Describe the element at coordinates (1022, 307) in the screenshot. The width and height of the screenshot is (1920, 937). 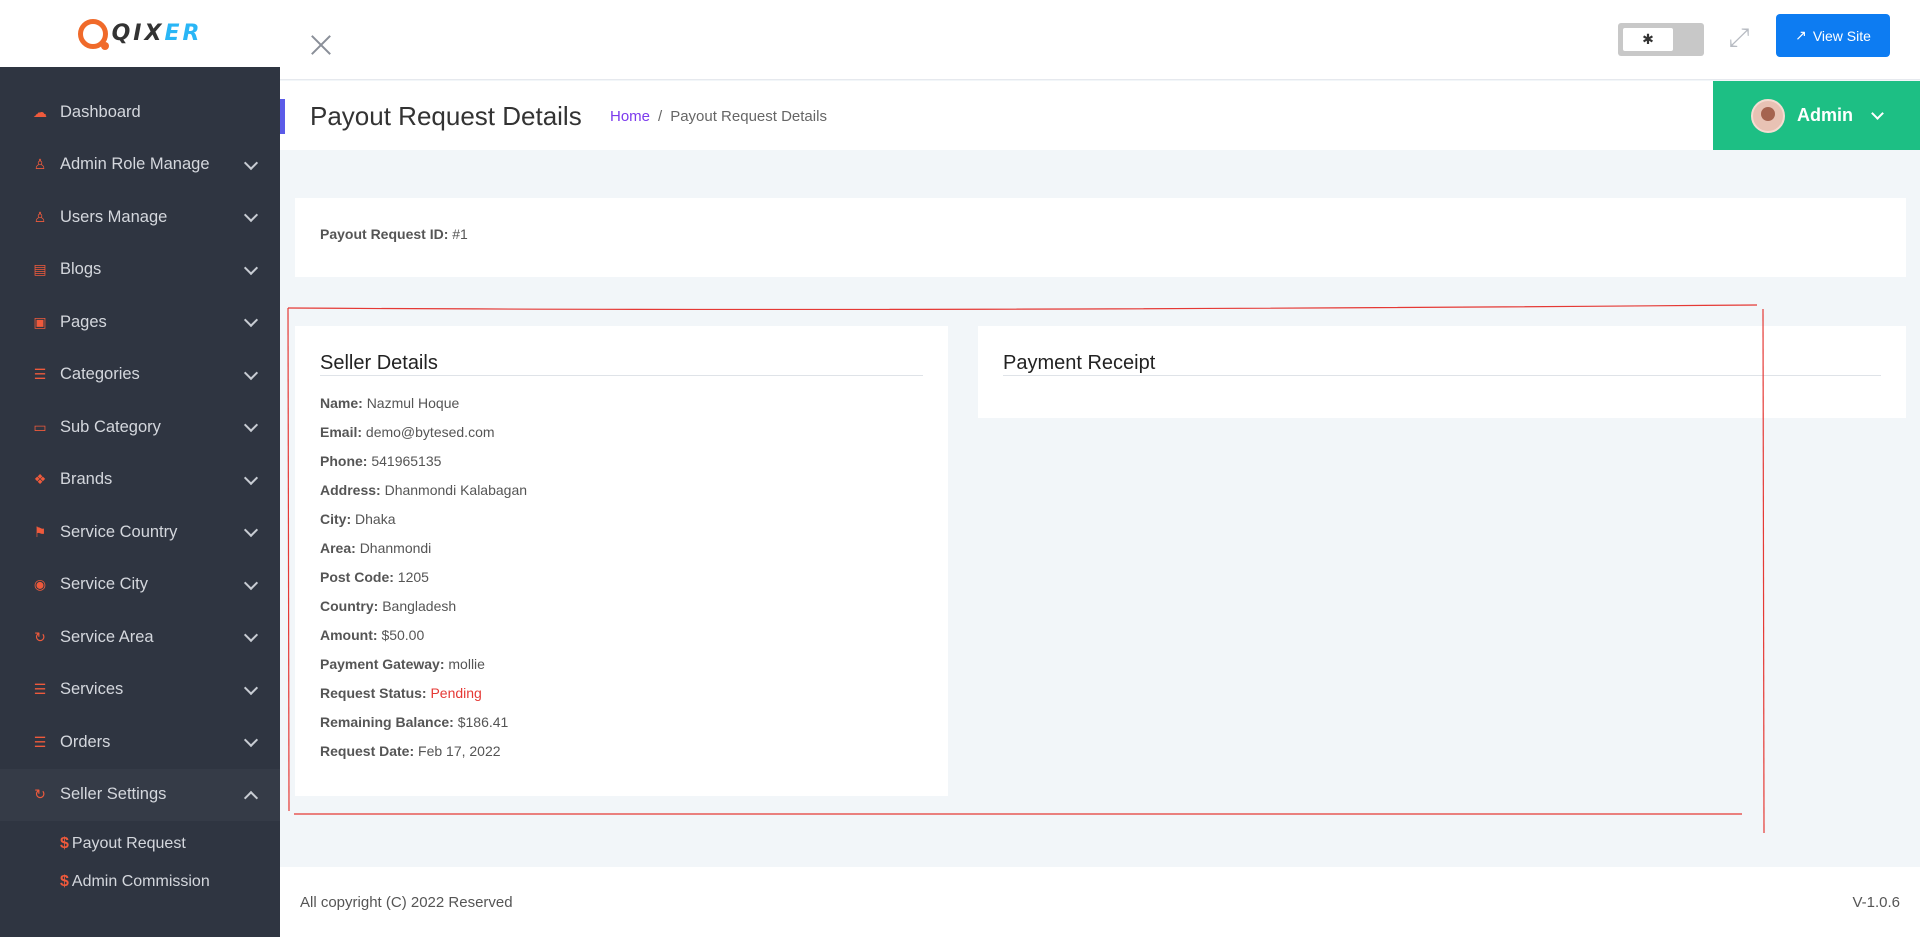
I see `annotation-line-top` at that location.